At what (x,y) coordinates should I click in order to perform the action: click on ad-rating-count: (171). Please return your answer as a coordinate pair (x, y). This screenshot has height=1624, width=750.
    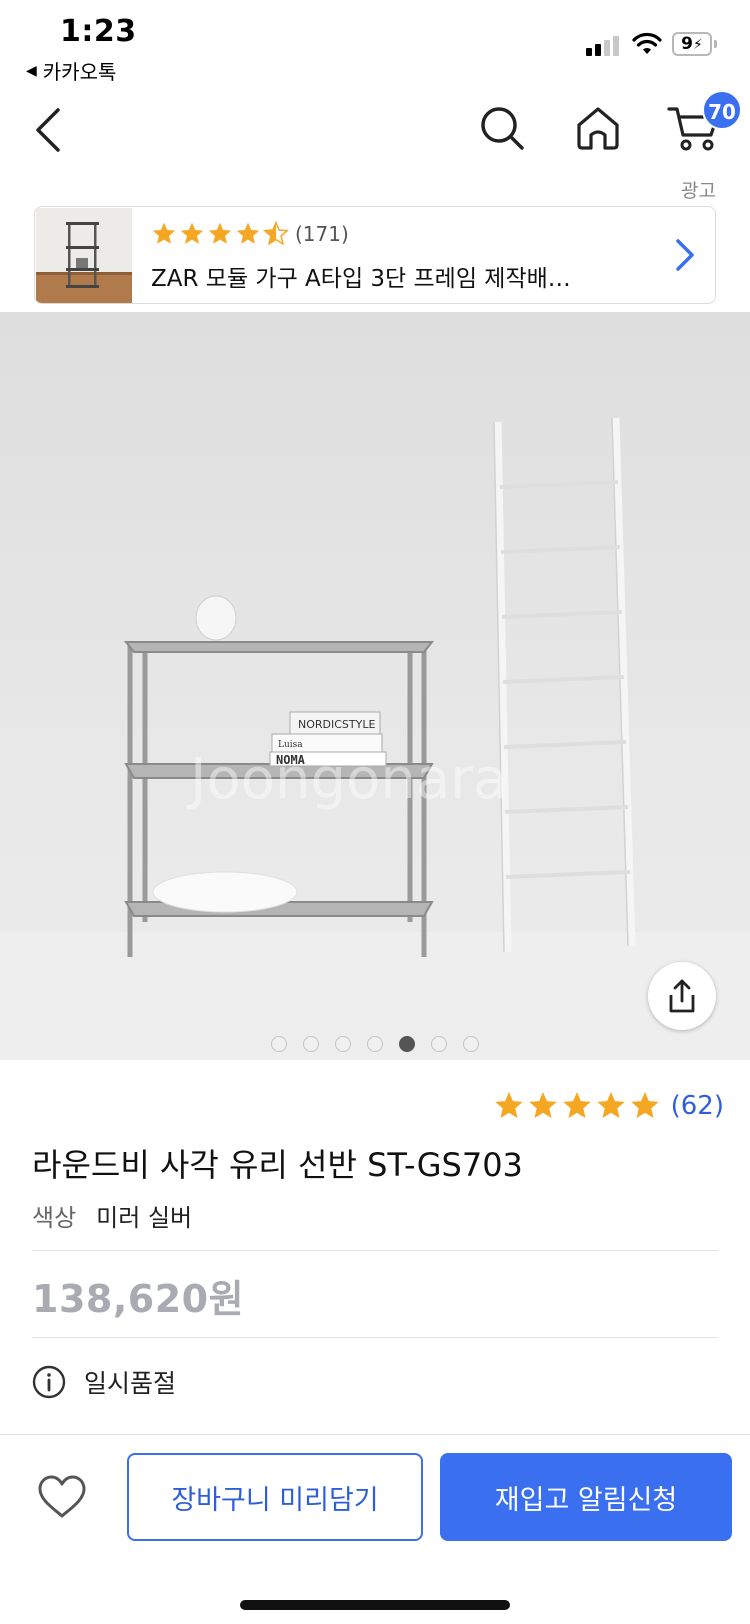
    Looking at the image, I should click on (322, 234).